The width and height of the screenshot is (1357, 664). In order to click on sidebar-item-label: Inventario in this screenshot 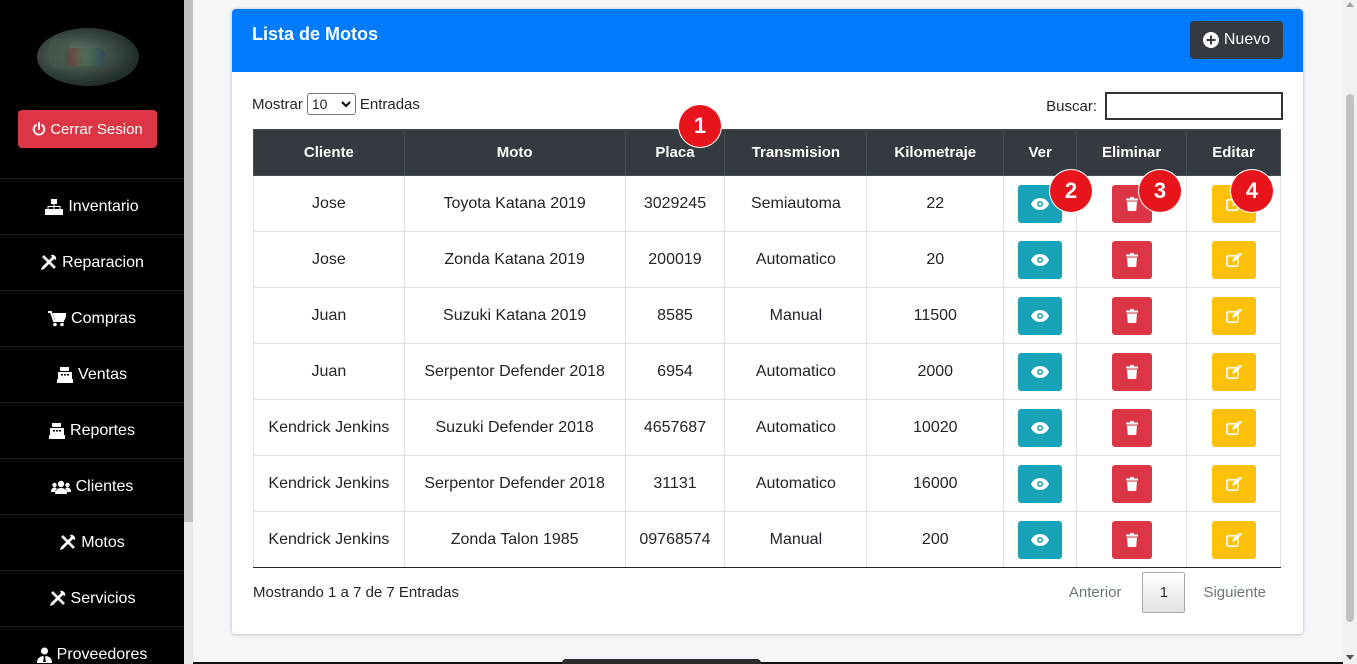, I will do `click(103, 206)`.